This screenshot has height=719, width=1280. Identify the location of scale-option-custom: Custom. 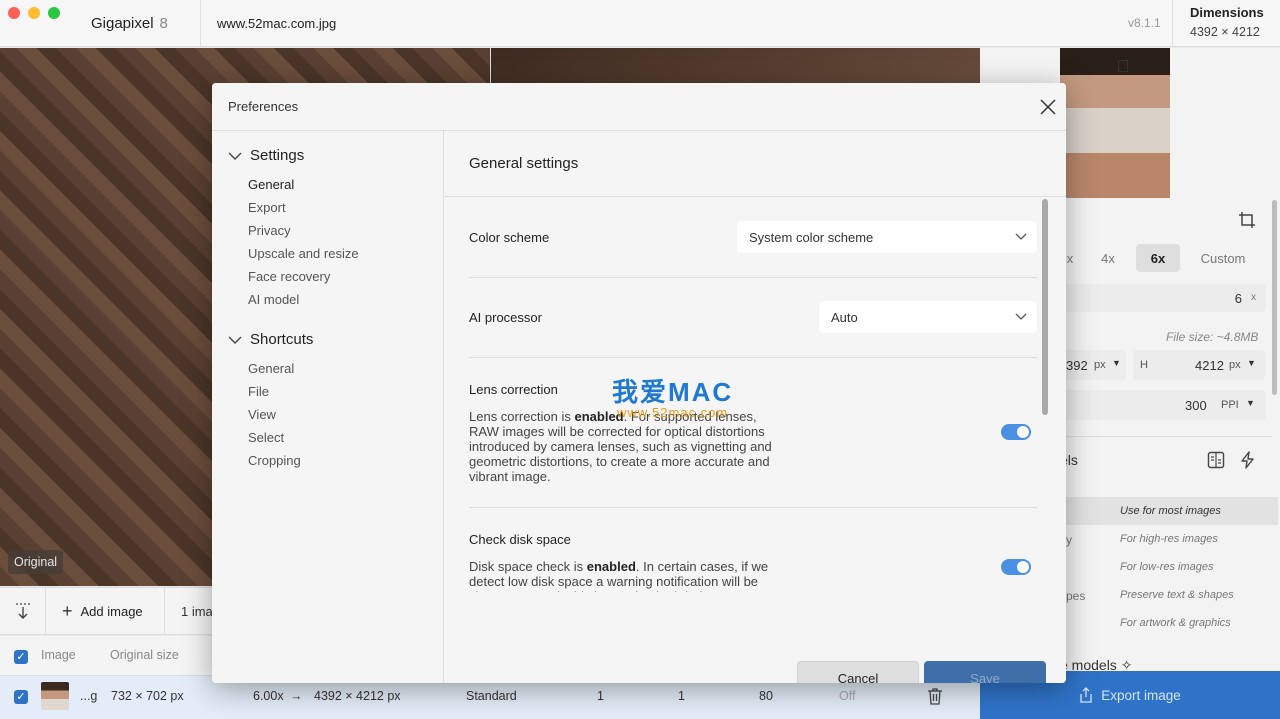
(1223, 258).